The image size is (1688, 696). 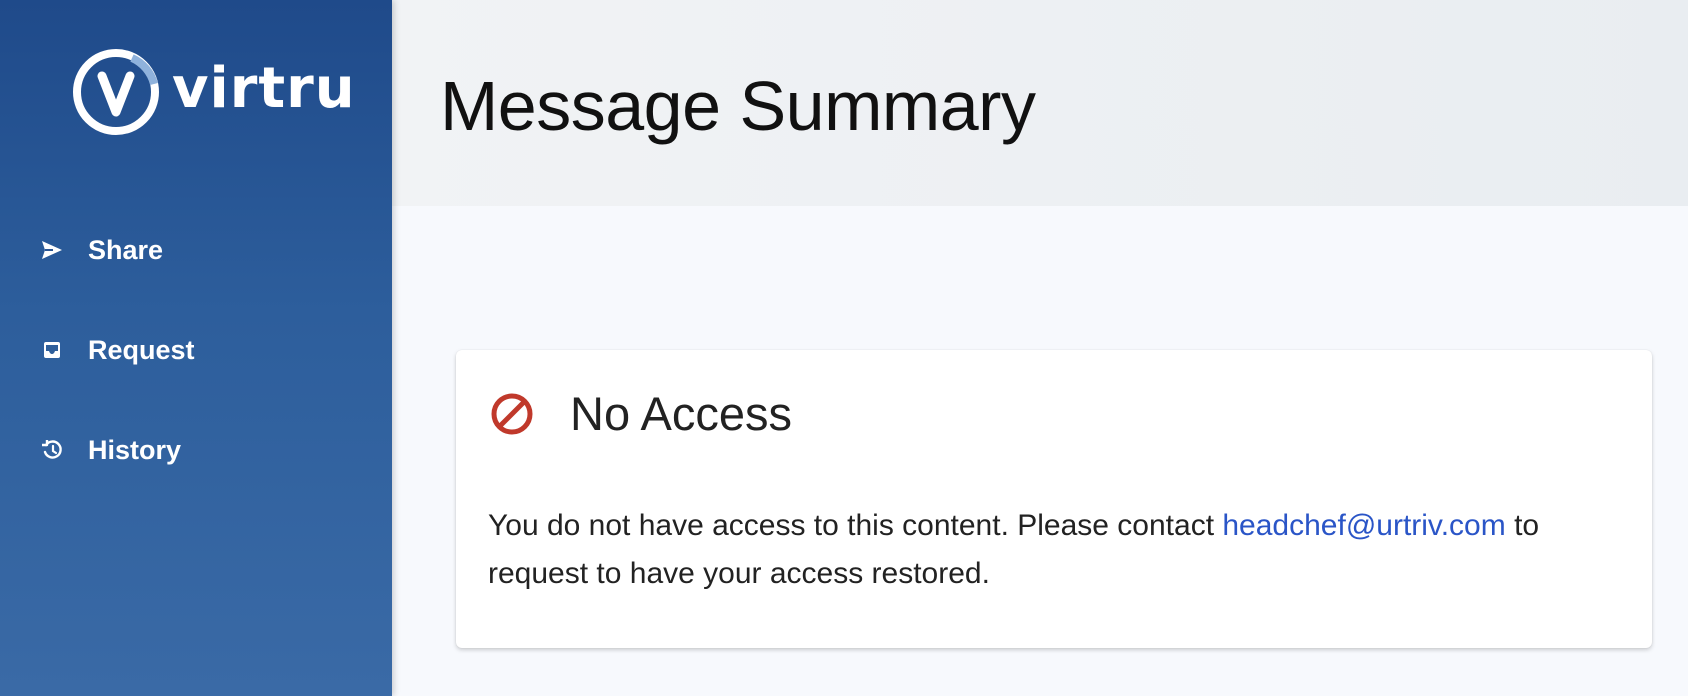 I want to click on sidebar-nav: Share Request History, so click(x=196, y=370).